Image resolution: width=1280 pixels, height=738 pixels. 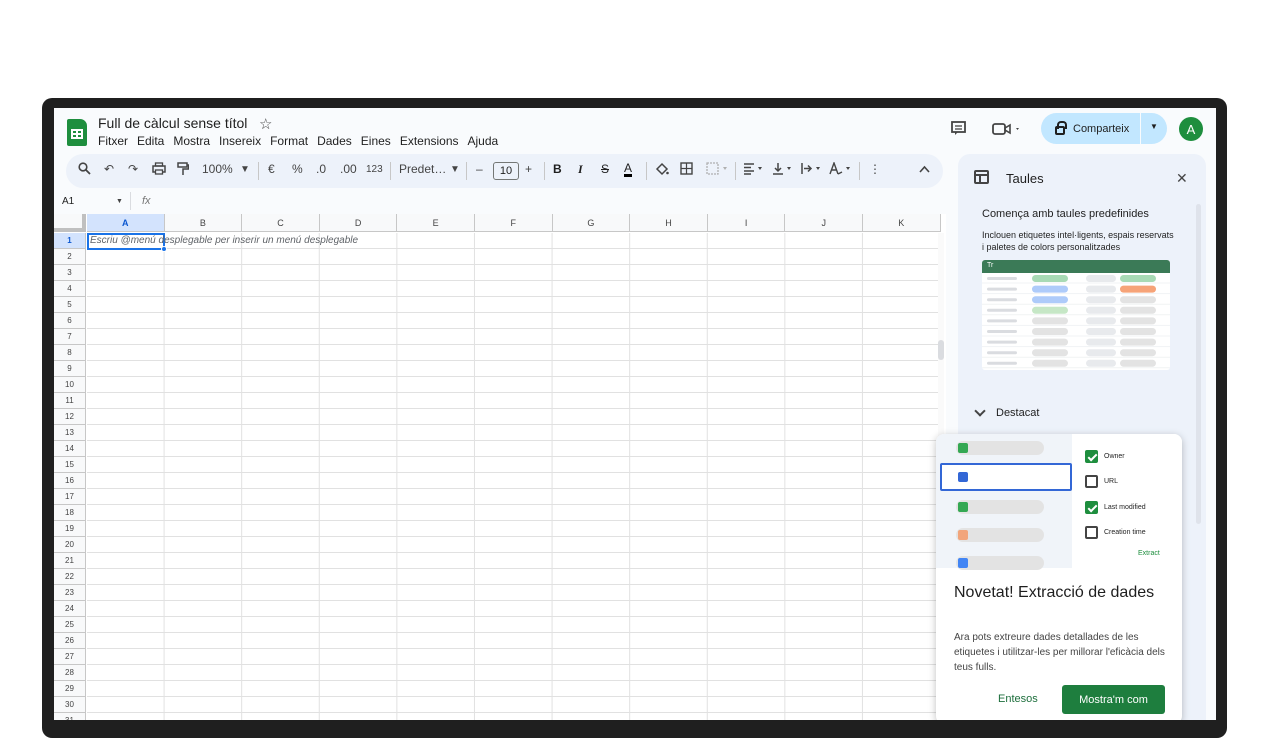 I want to click on italic-button: I, so click(x=580, y=169).